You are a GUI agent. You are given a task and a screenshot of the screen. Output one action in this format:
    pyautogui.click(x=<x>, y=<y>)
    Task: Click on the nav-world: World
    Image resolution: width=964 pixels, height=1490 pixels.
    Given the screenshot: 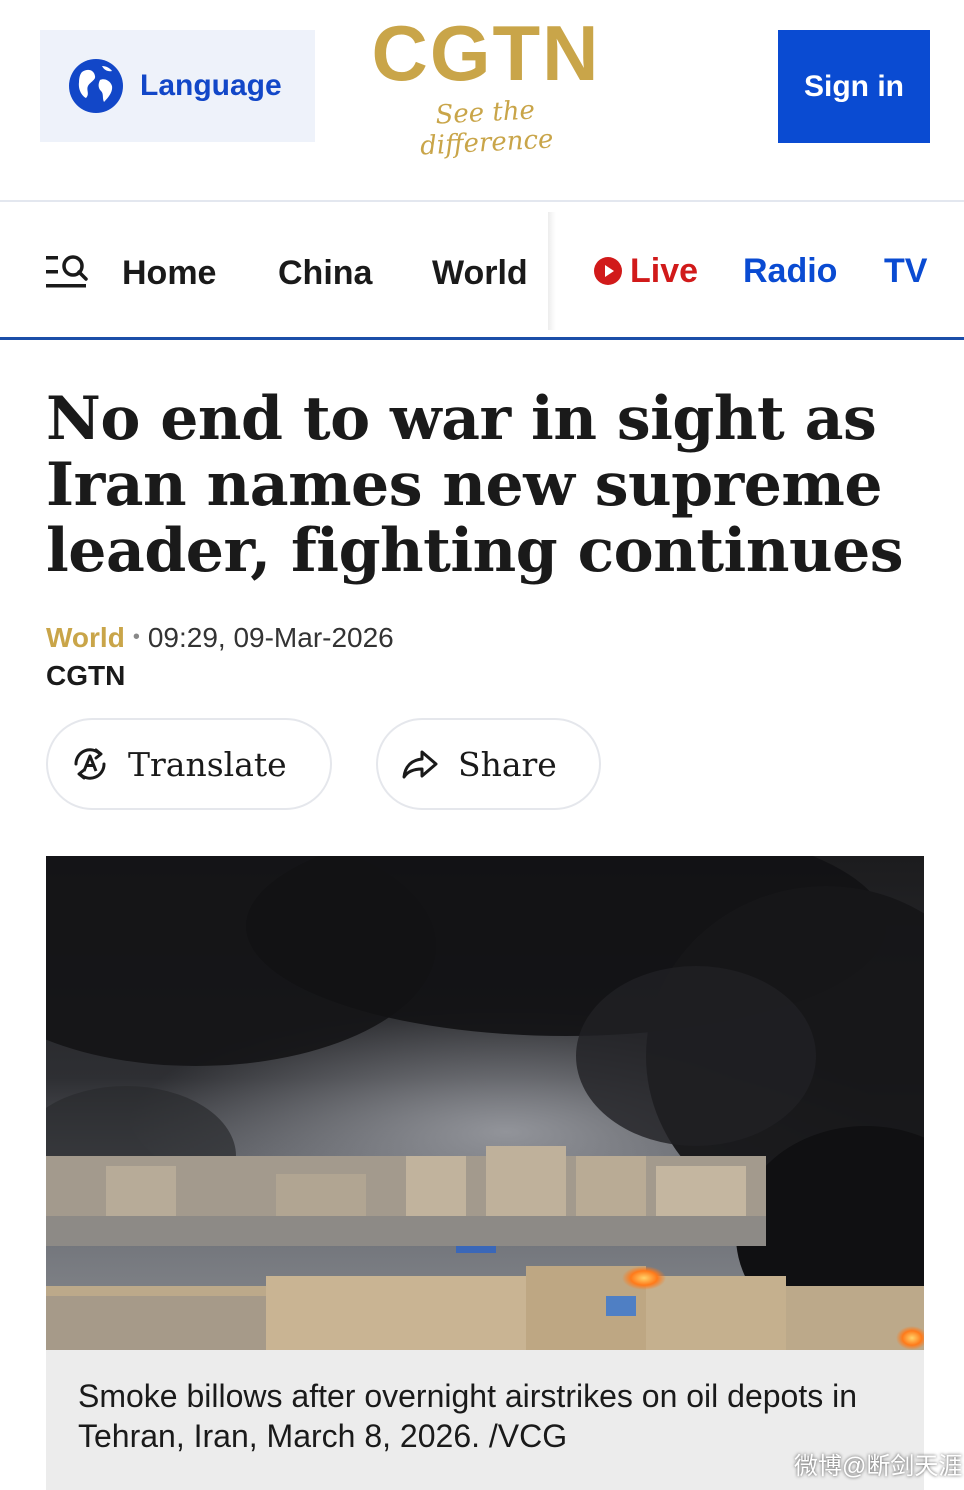 What is the action you would take?
    pyautogui.click(x=480, y=273)
    